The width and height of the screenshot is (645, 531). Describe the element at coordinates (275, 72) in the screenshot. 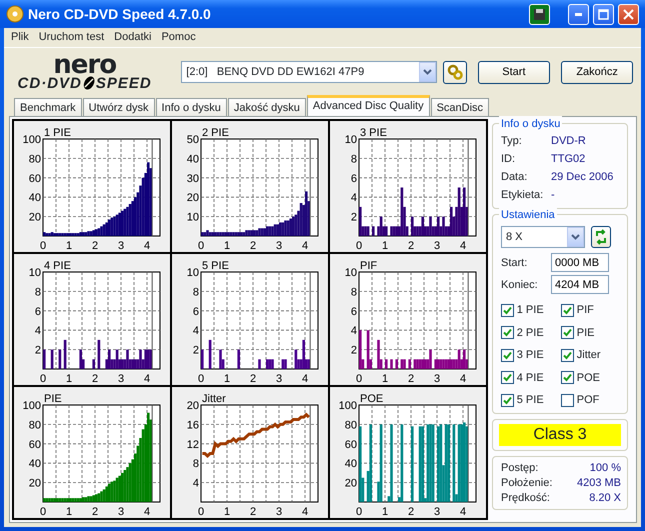

I see `drive-name: [2:0] BENQ DVD DD EW162I 47P9` at that location.